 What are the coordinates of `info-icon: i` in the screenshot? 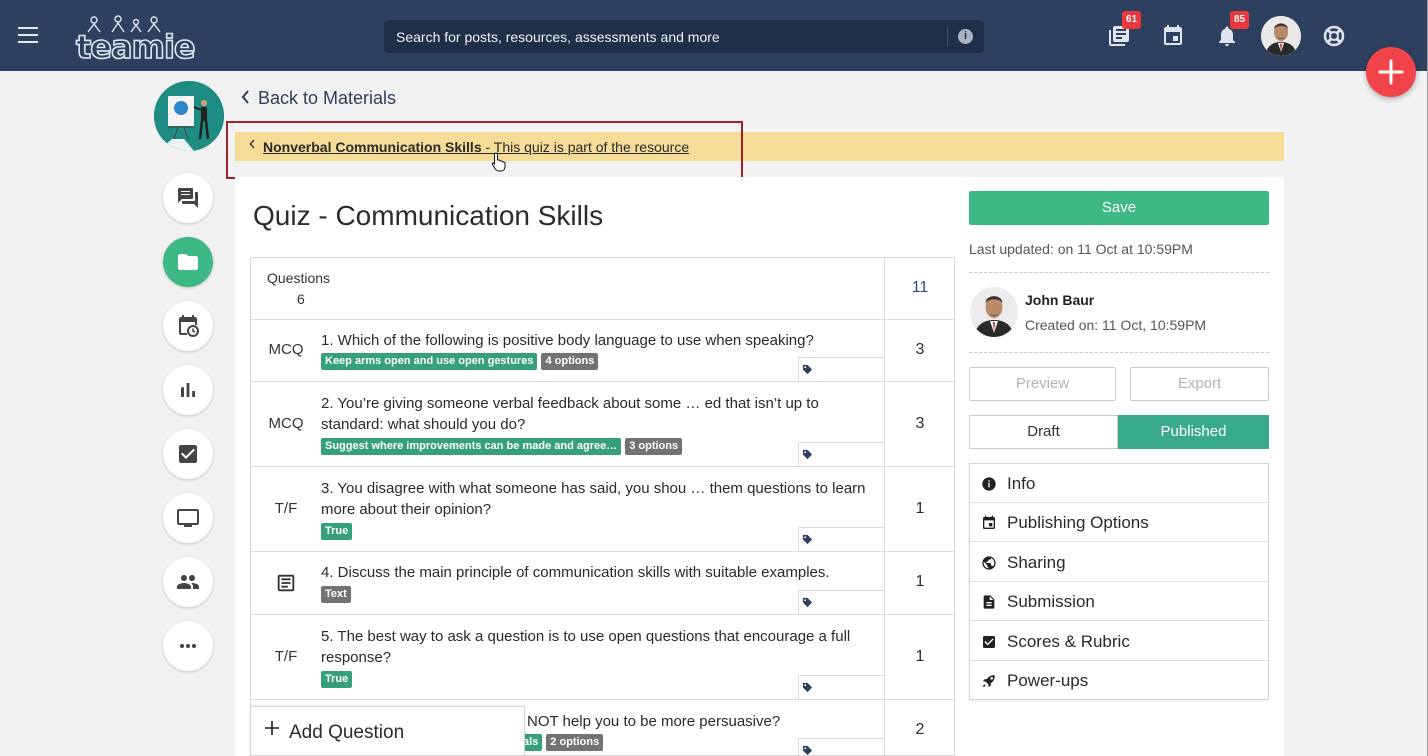 It's located at (965, 36).